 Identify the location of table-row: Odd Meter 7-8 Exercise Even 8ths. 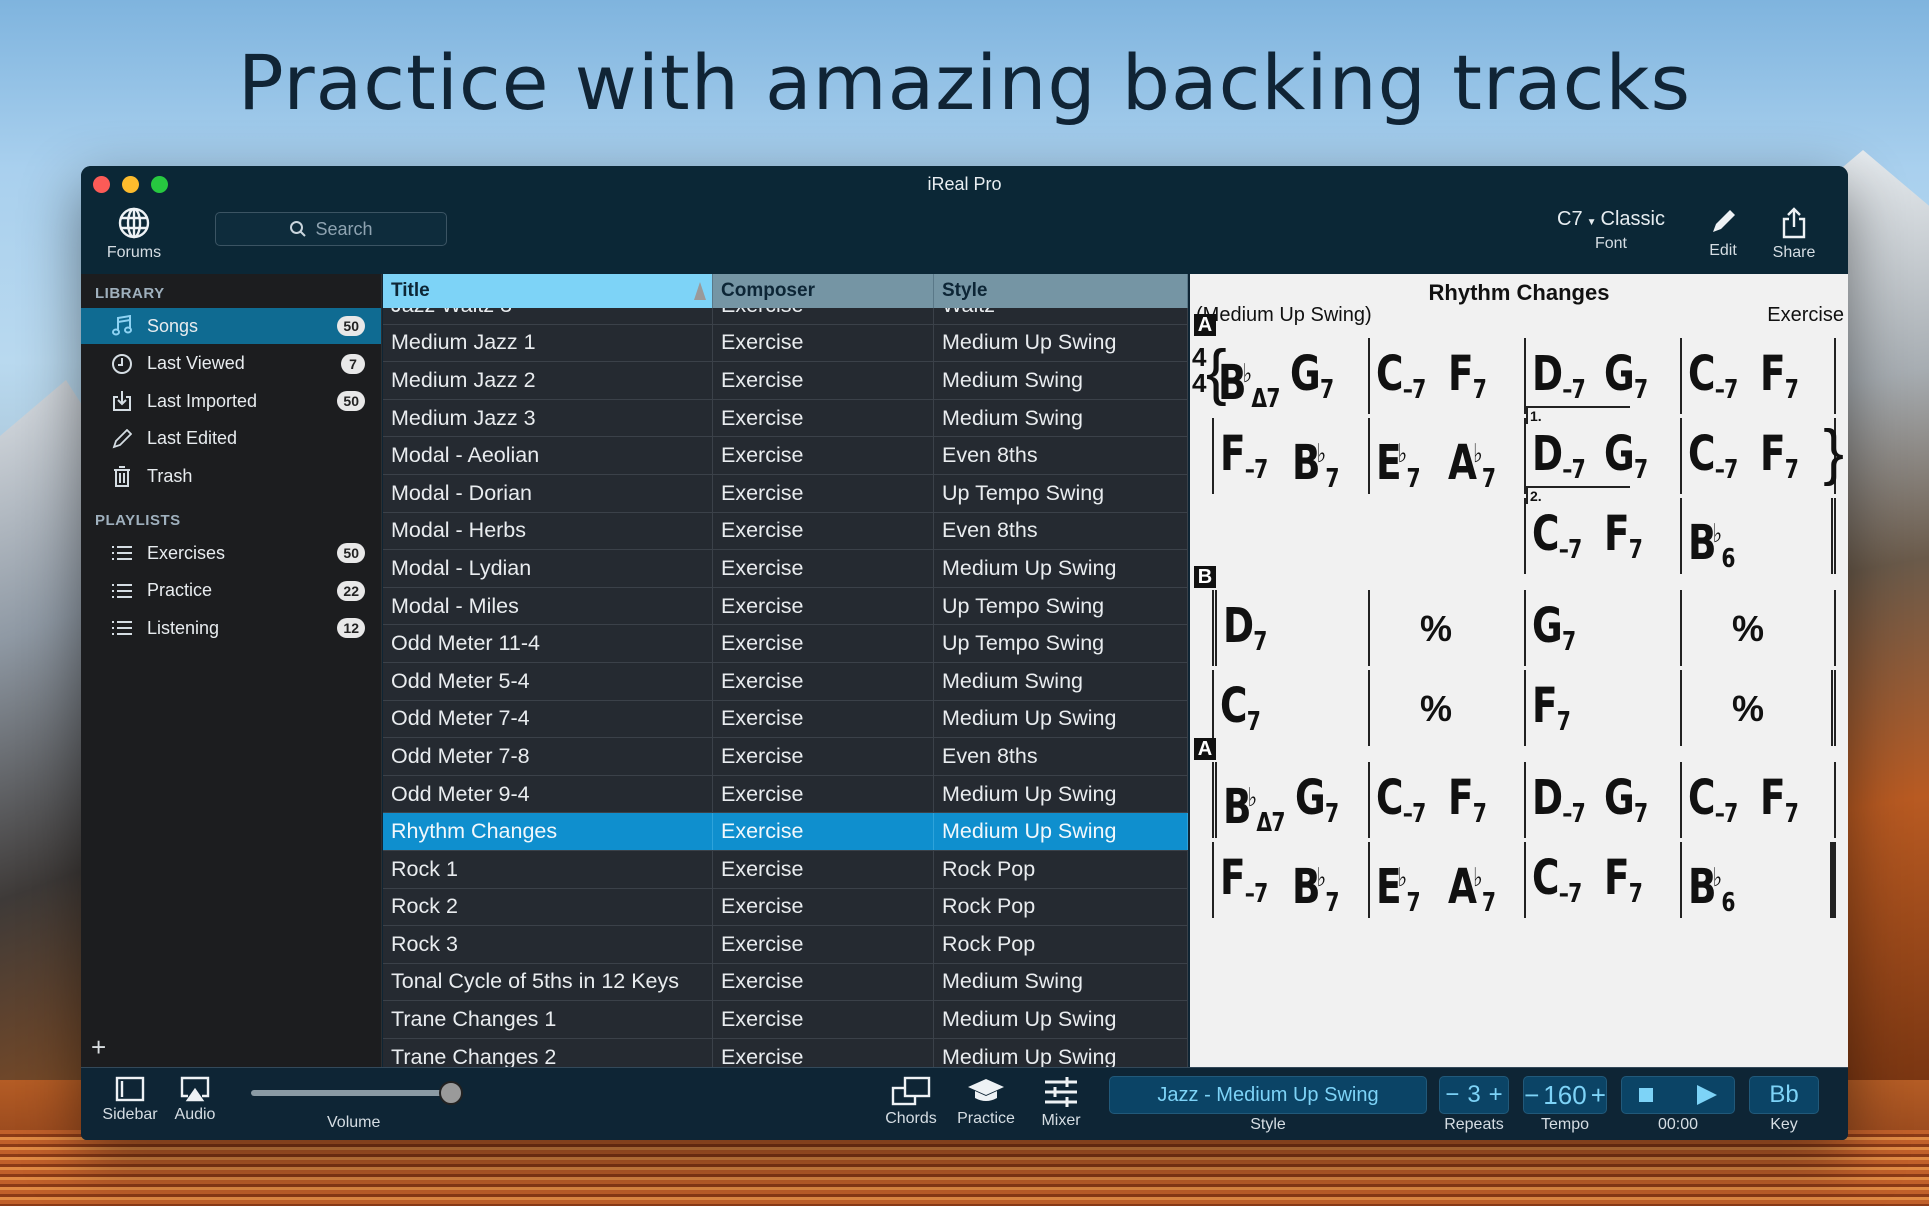
(785, 757).